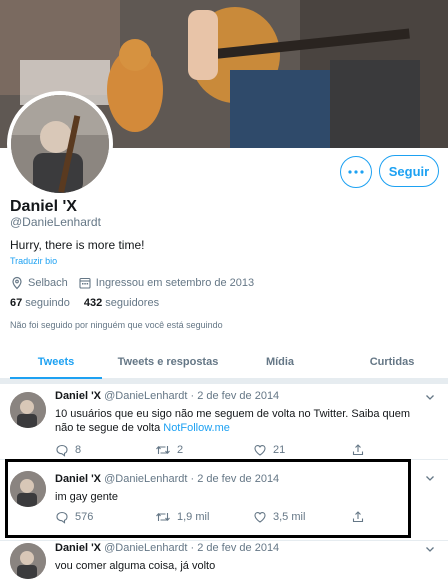 The width and height of the screenshot is (448, 583). I want to click on location-text: Selbach, so click(48, 283).